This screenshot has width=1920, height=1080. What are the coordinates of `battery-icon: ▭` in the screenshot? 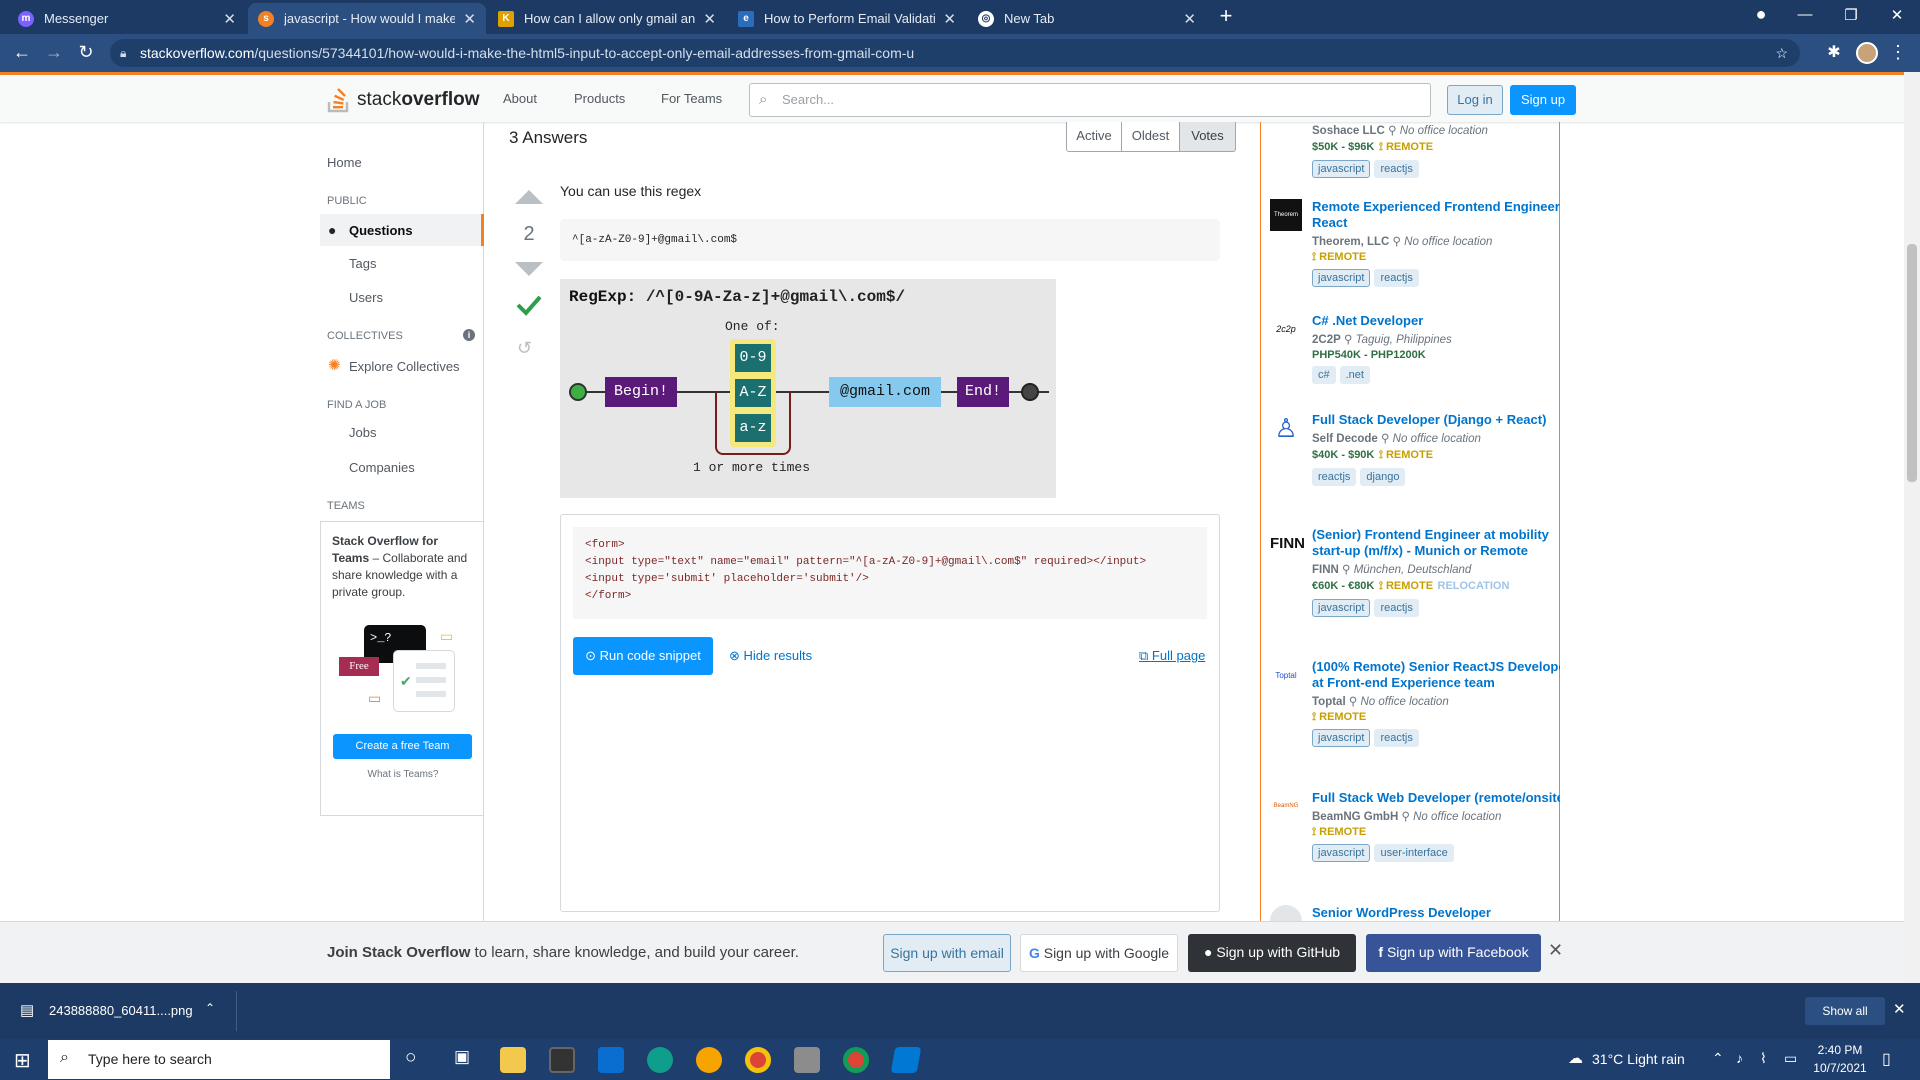 It's located at (1790, 1058).